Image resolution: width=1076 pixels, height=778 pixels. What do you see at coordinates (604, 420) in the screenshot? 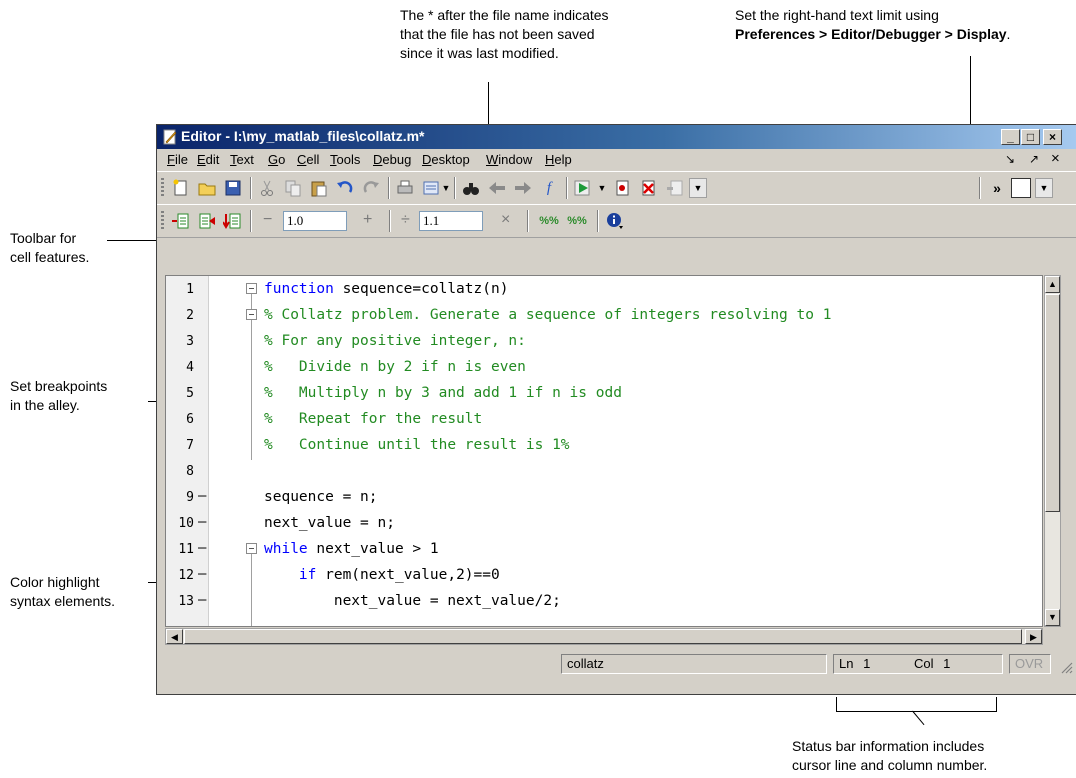
I see `code-line-6: 6 % Repeat for the result` at bounding box center [604, 420].